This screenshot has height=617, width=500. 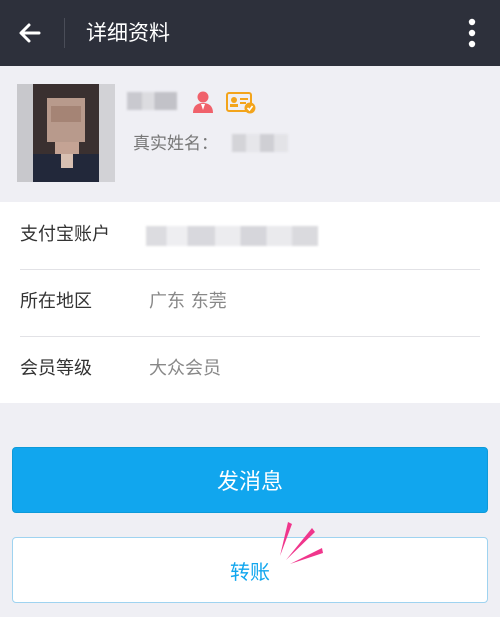 I want to click on person-icon, so click(x=203, y=102).